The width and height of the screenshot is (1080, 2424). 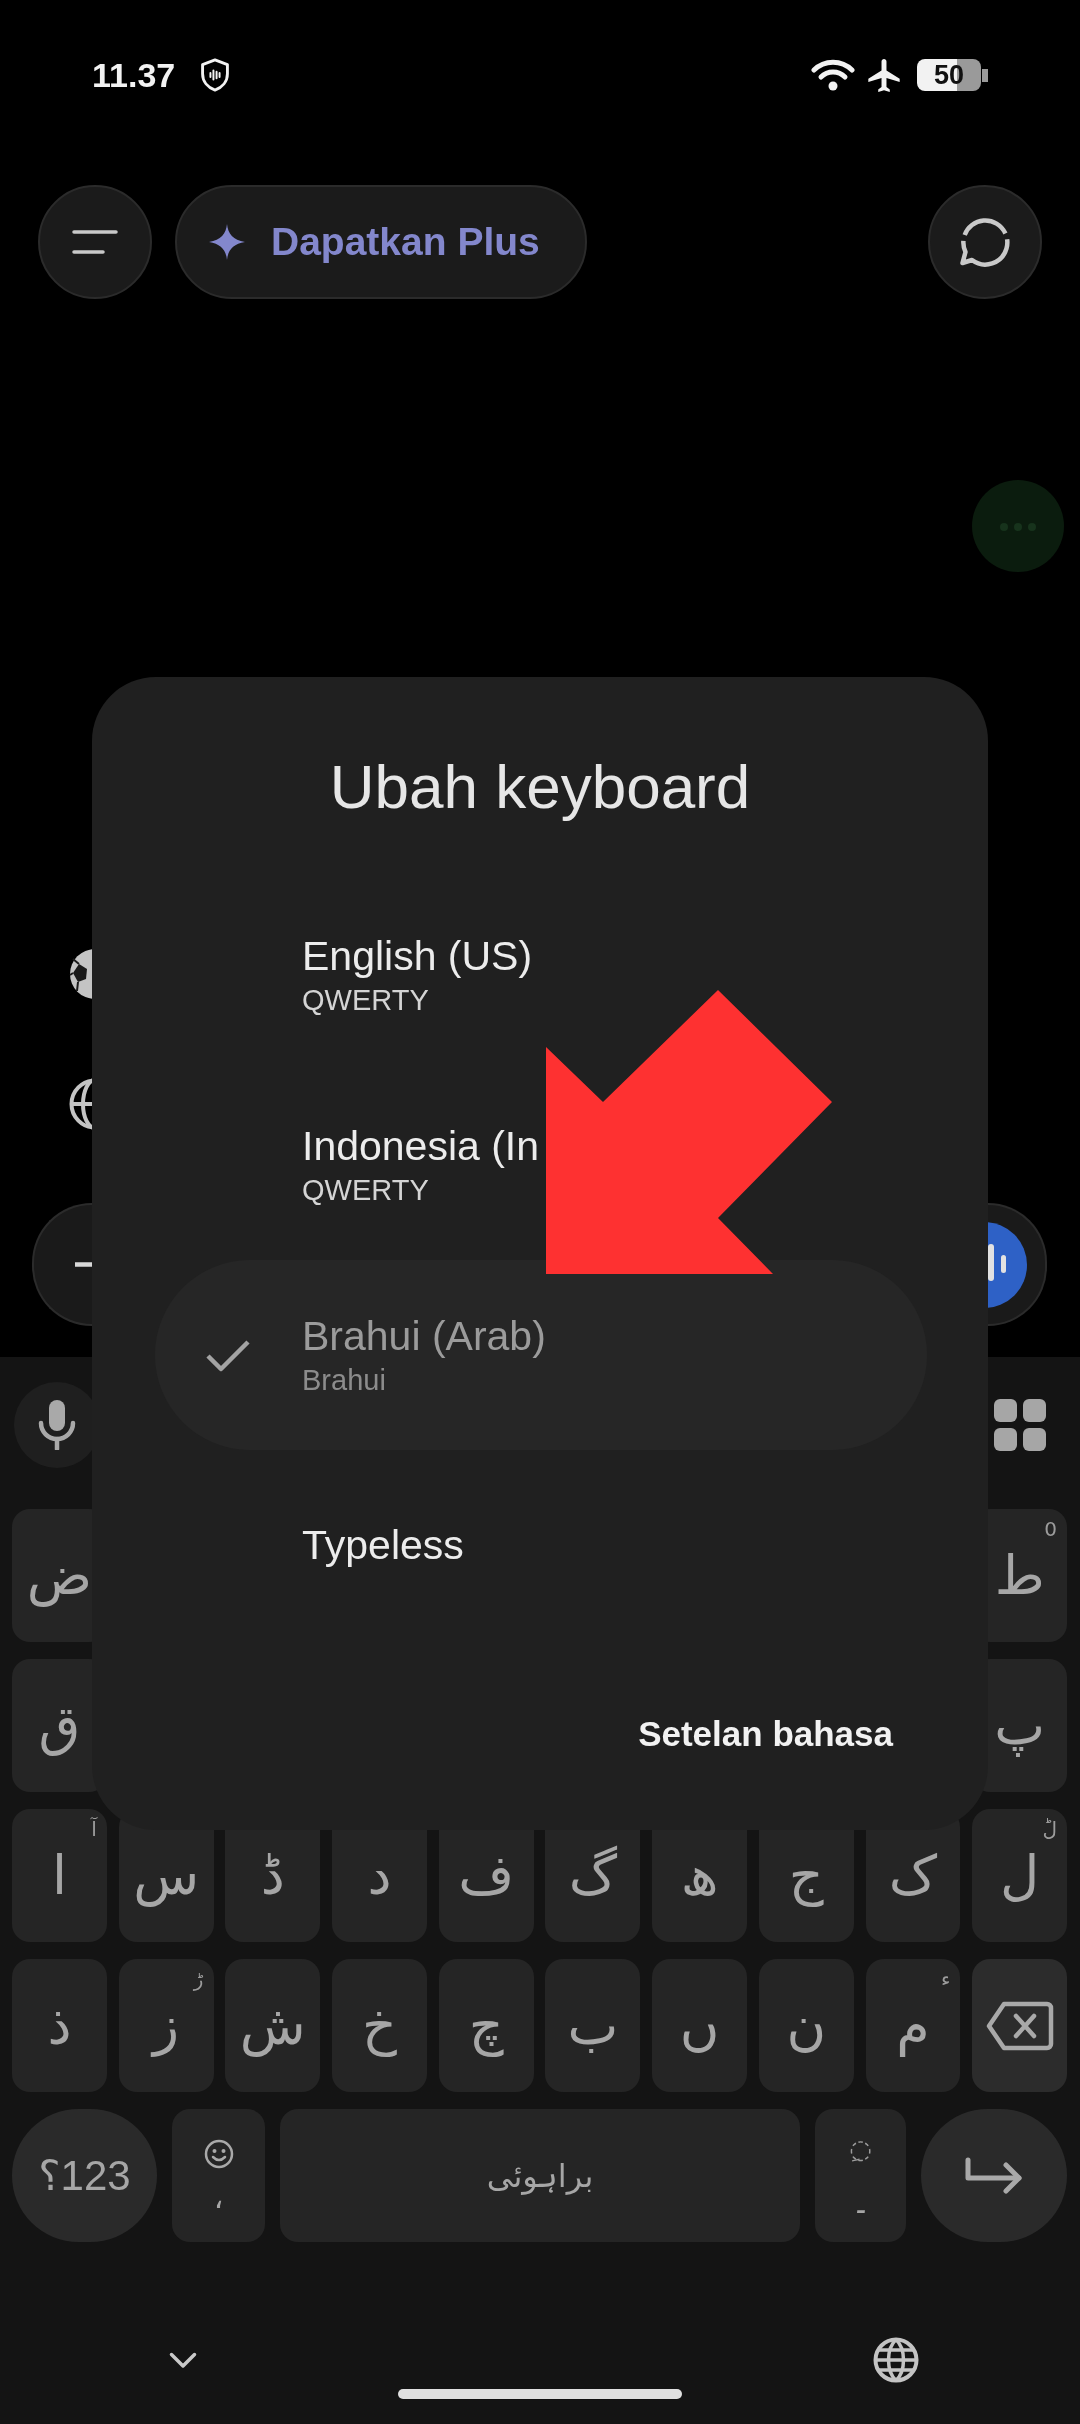 What do you see at coordinates (860, 2200) in the screenshot?
I see `punctuation-label: ۔` at bounding box center [860, 2200].